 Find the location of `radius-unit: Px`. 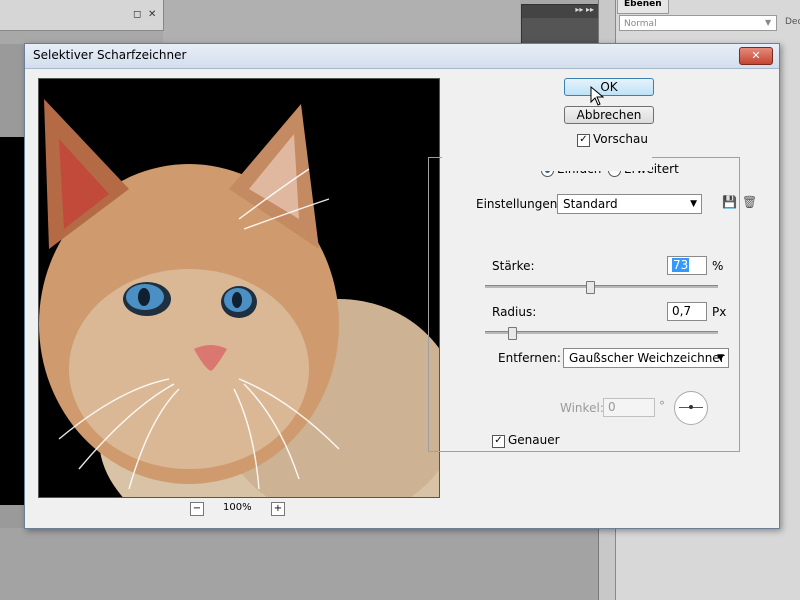

radius-unit: Px is located at coordinates (719, 312).